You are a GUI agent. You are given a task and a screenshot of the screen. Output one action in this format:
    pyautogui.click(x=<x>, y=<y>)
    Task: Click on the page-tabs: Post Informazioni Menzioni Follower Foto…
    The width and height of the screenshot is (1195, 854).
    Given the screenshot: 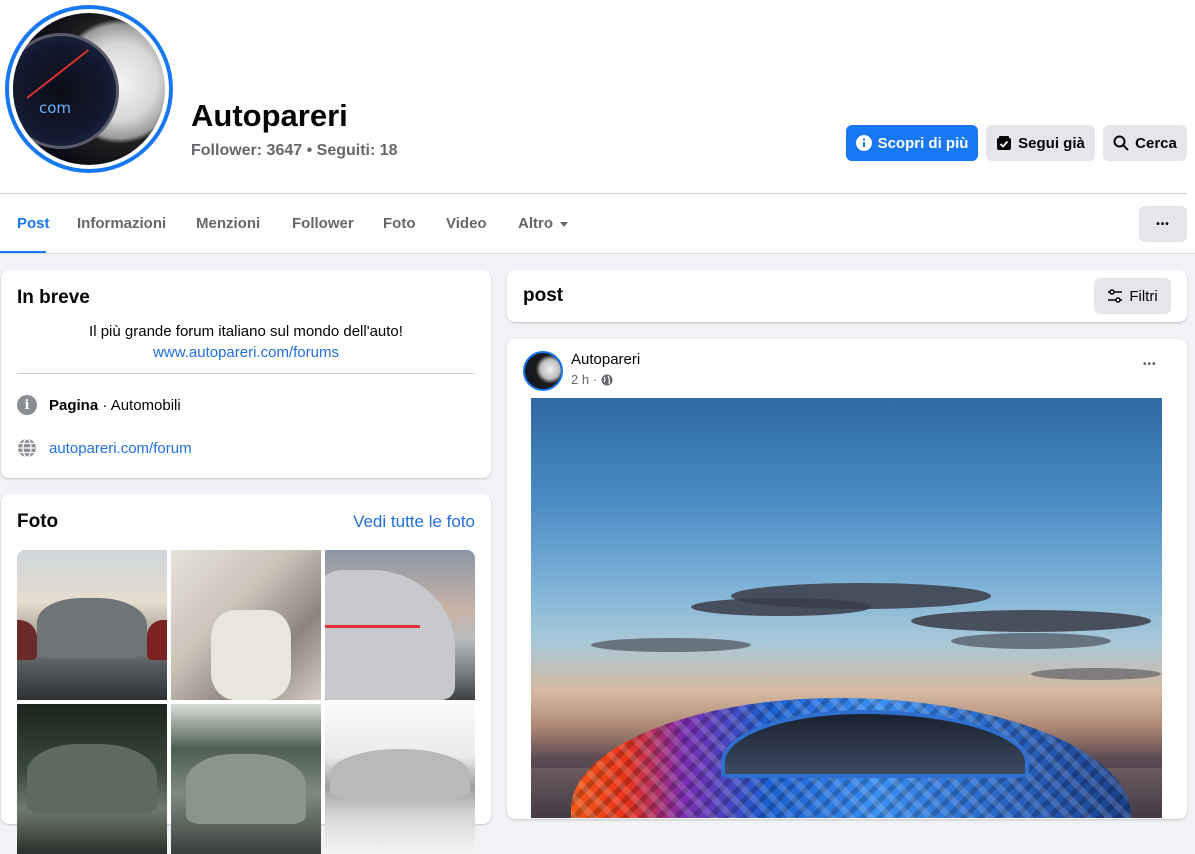 What is the action you would take?
    pyautogui.click(x=597, y=224)
    